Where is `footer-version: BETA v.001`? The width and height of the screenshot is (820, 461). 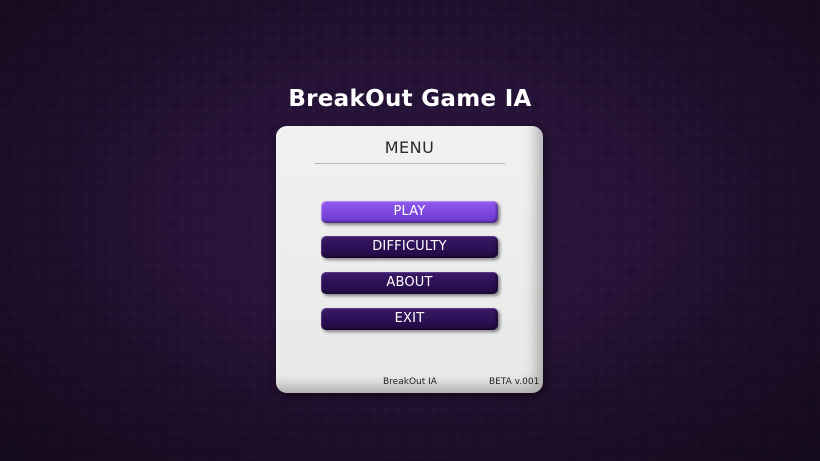
footer-version: BETA v.001 is located at coordinates (514, 382).